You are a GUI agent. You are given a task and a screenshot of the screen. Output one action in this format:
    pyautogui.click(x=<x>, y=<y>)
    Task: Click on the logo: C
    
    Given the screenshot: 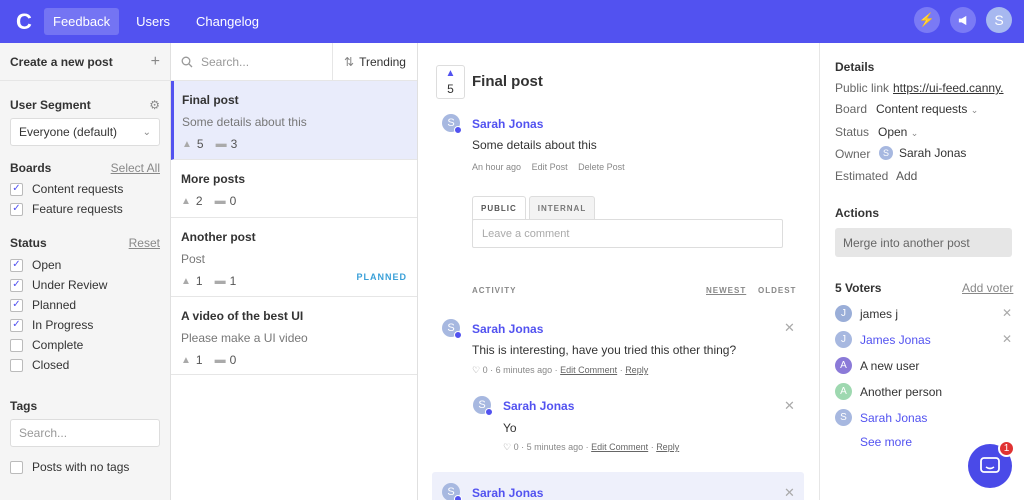 What is the action you would take?
    pyautogui.click(x=24, y=21)
    